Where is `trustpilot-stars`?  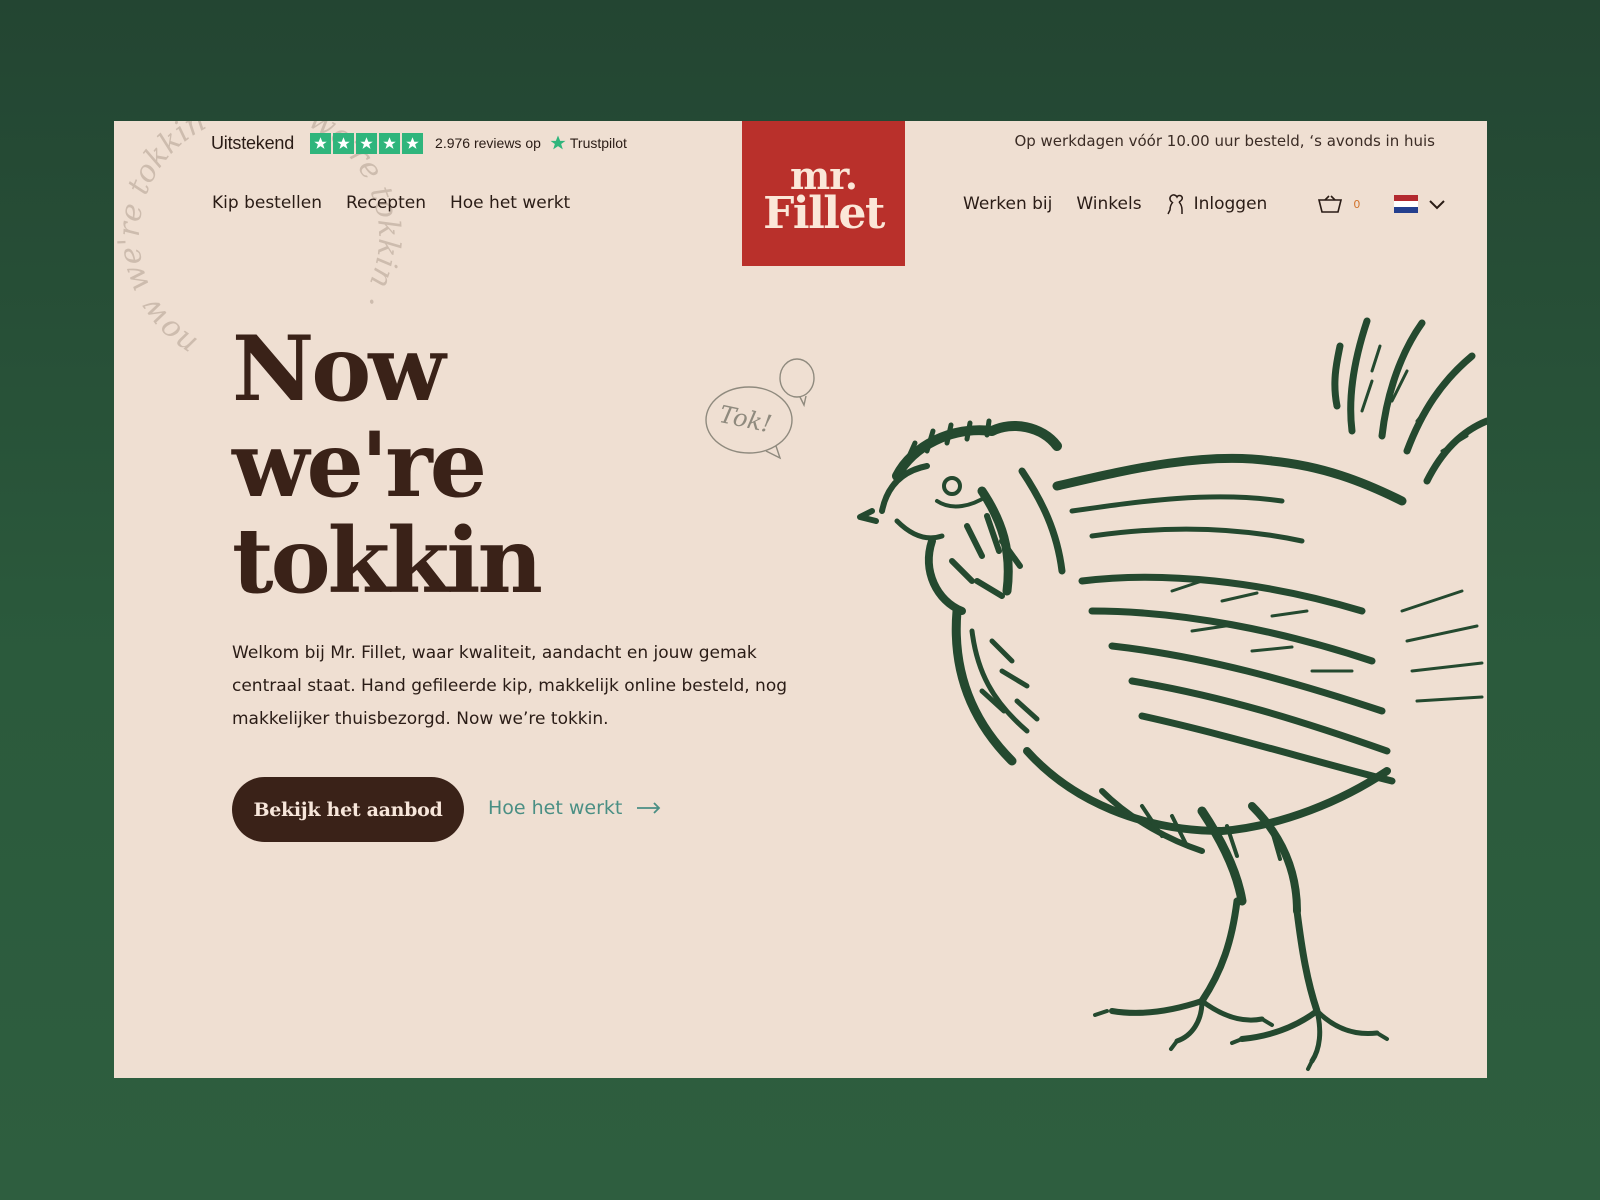
trustpilot-stars is located at coordinates (367, 143).